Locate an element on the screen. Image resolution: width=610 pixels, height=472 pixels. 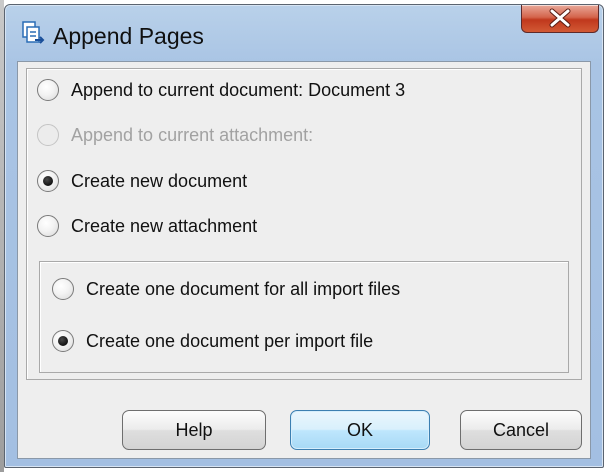
option-one-document-per-file: Create one document per import file is located at coordinates (212, 341).